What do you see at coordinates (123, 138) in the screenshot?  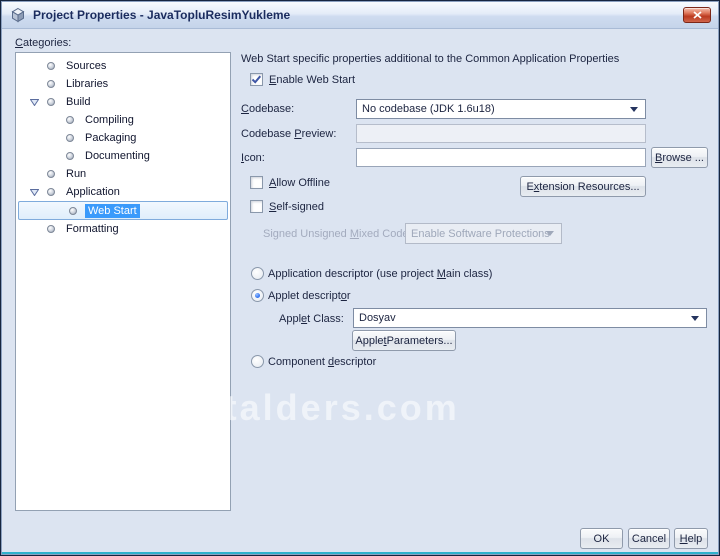 I see `tree-item-packaging: Packaging` at bounding box center [123, 138].